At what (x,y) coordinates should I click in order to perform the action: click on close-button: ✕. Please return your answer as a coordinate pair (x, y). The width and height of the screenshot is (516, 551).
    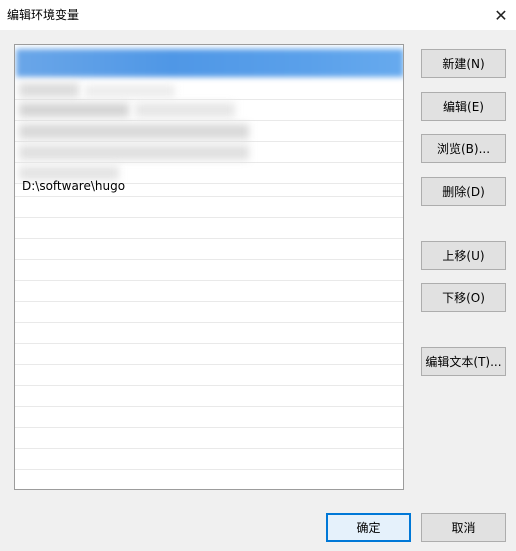
    Looking at the image, I should click on (501, 15).